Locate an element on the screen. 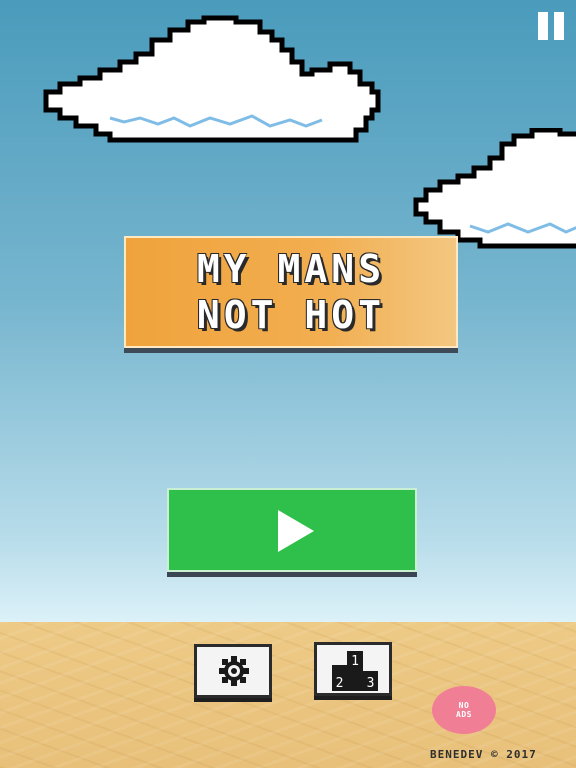 This screenshot has width=576, height=768. no-ads-label-line-2: ADS is located at coordinates (464, 714).